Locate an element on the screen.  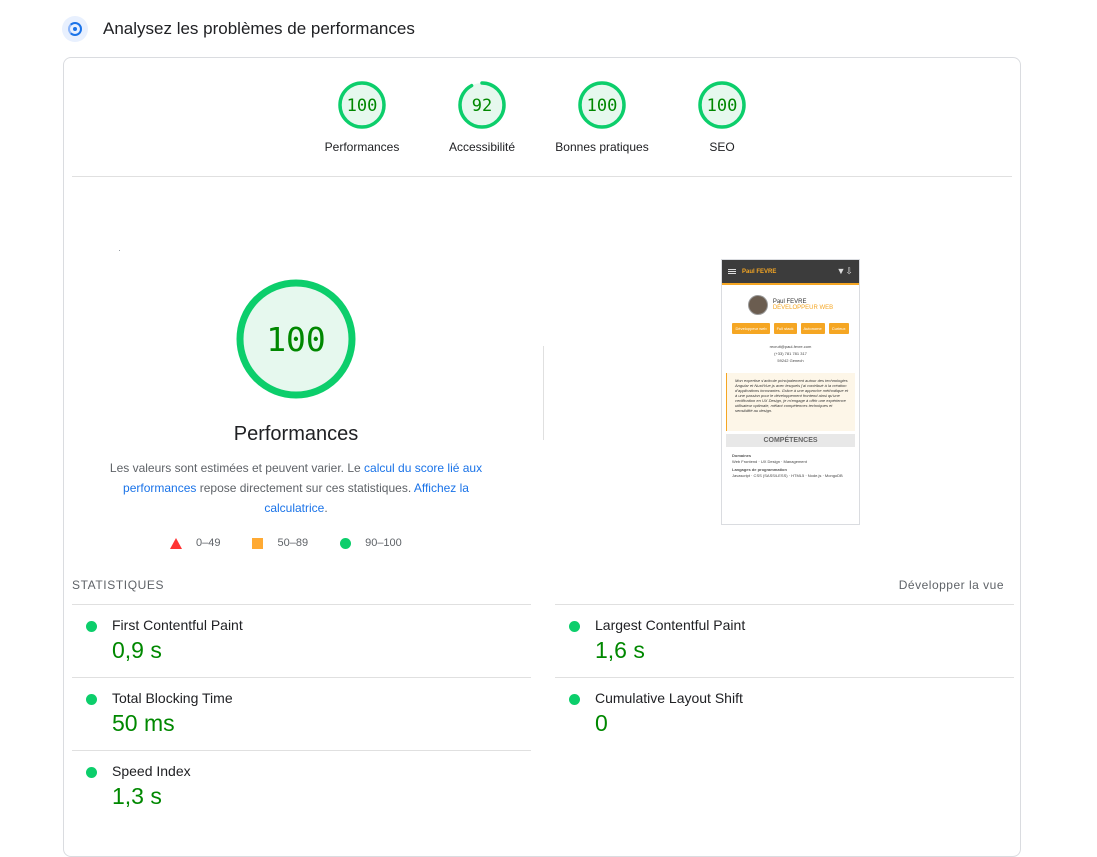
screenshot-section-title: COMPÉTENCES is located at coordinates (790, 440).